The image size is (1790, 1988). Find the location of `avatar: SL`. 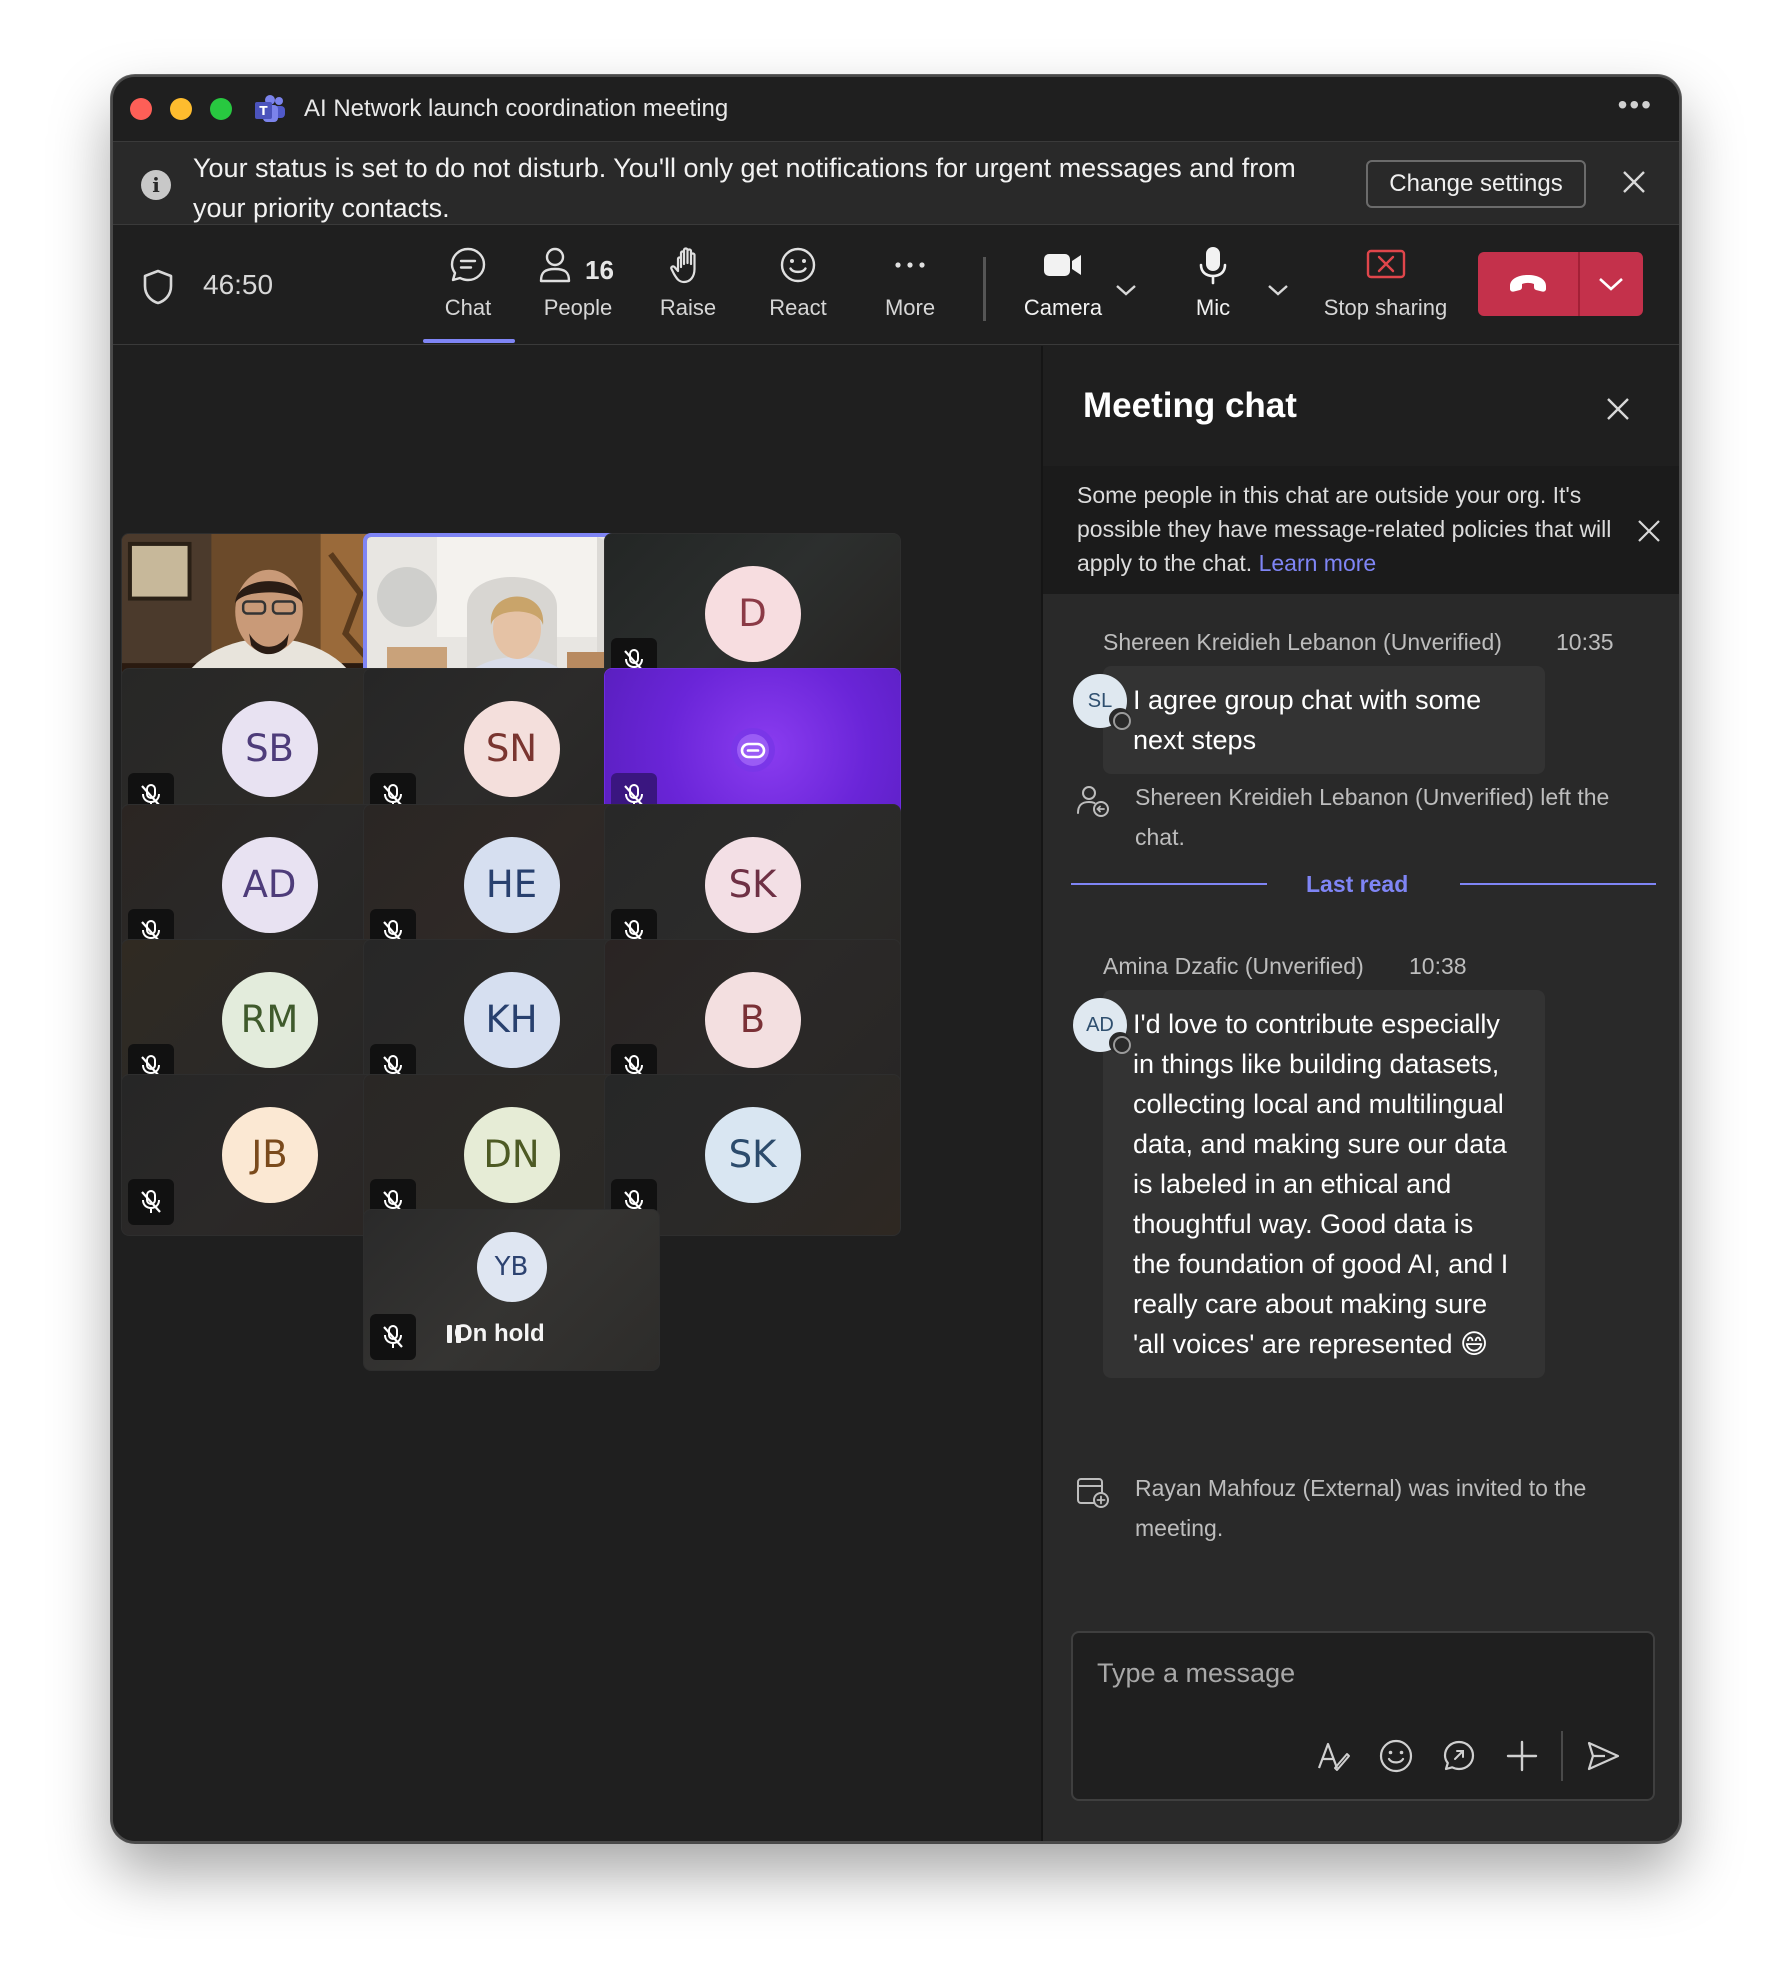

avatar: SL is located at coordinates (1102, 702).